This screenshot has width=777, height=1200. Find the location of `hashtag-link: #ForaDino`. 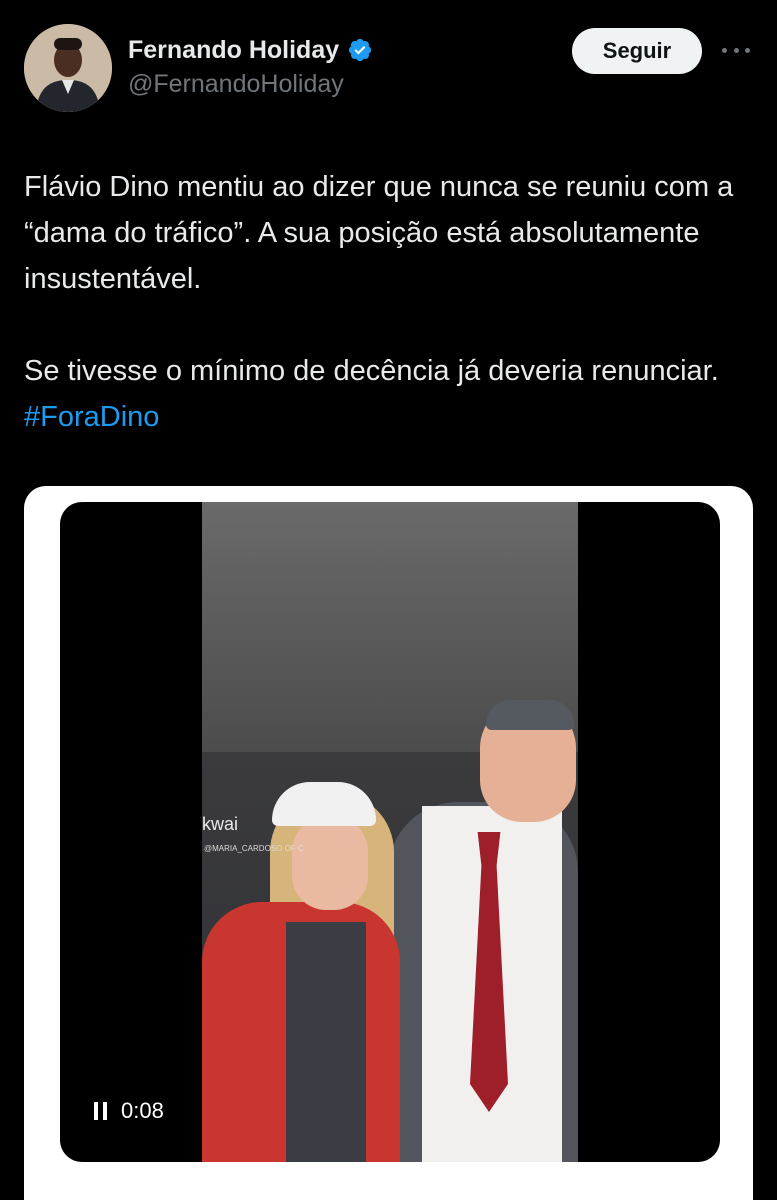

hashtag-link: #ForaDino is located at coordinates (91, 417).